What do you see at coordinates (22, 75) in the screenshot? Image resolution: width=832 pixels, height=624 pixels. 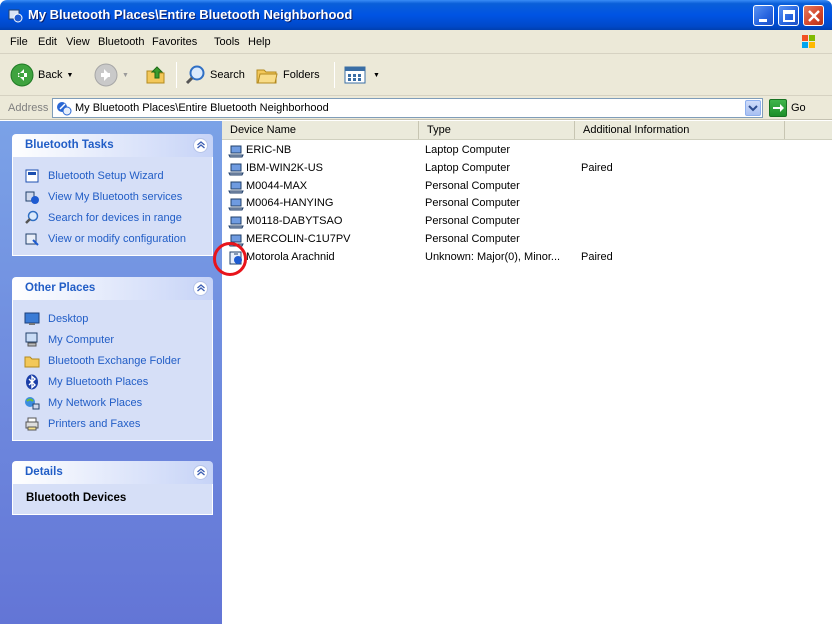 I see `back-arrow-icon` at bounding box center [22, 75].